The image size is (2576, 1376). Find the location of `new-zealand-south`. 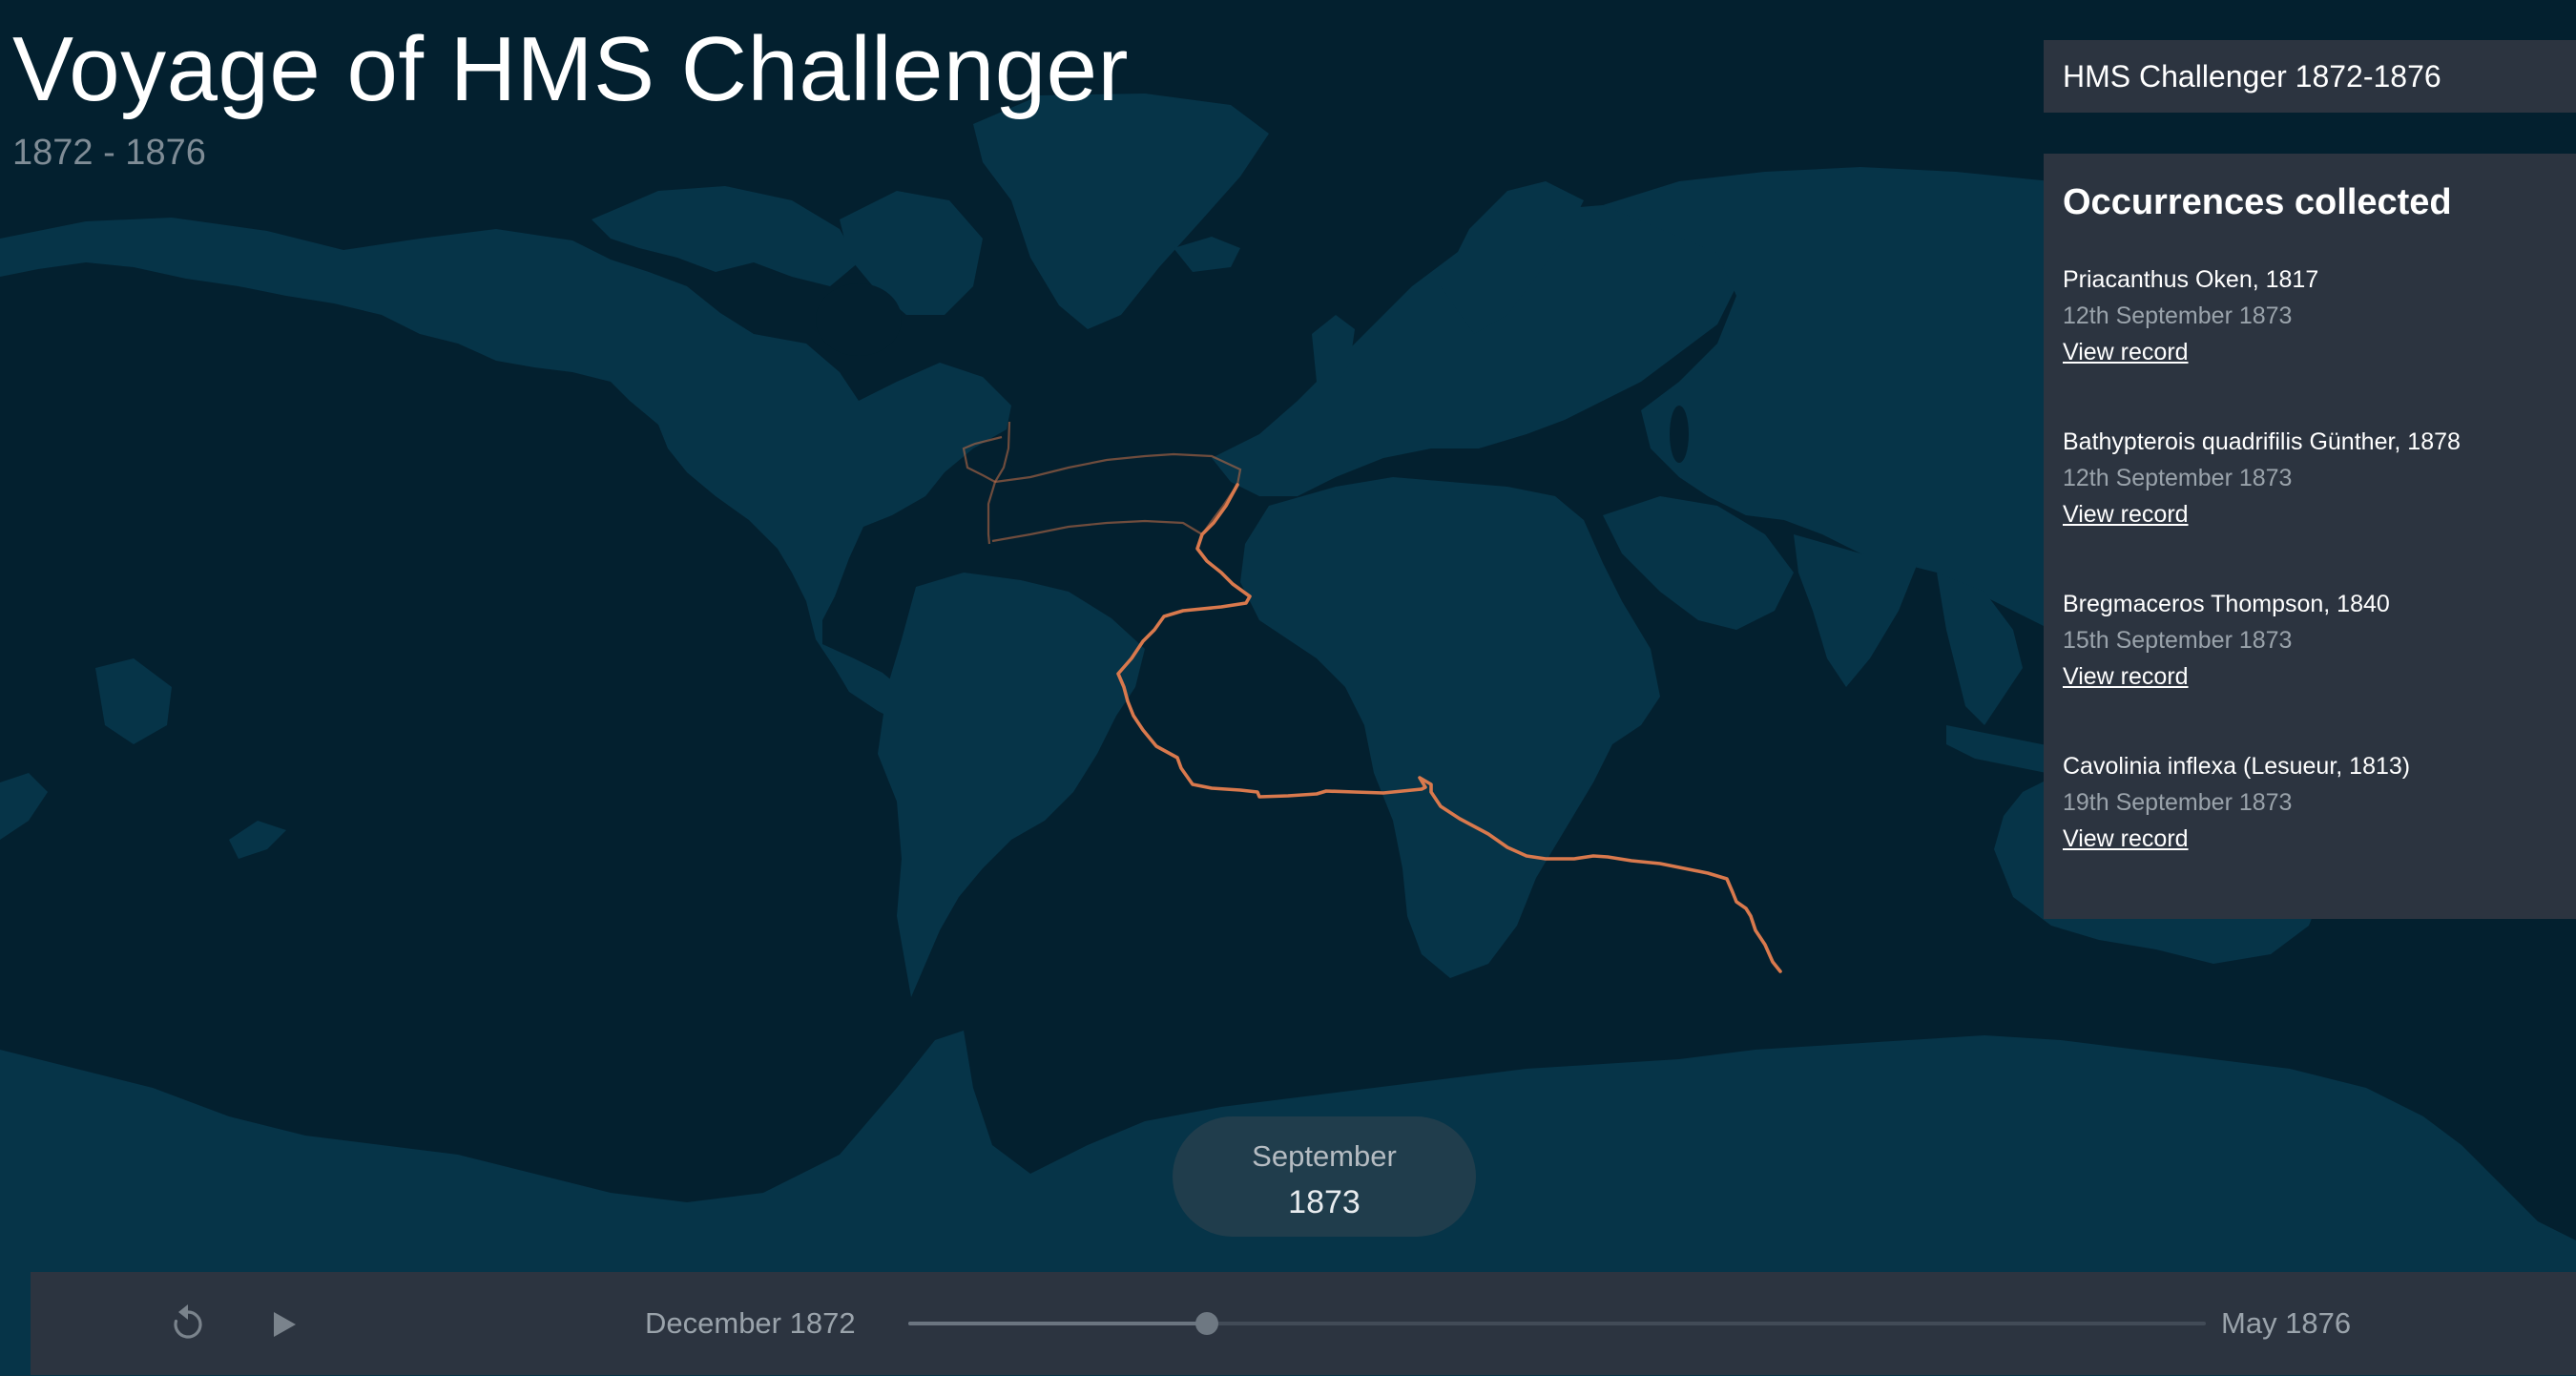

new-zealand-south is located at coordinates (257, 840).